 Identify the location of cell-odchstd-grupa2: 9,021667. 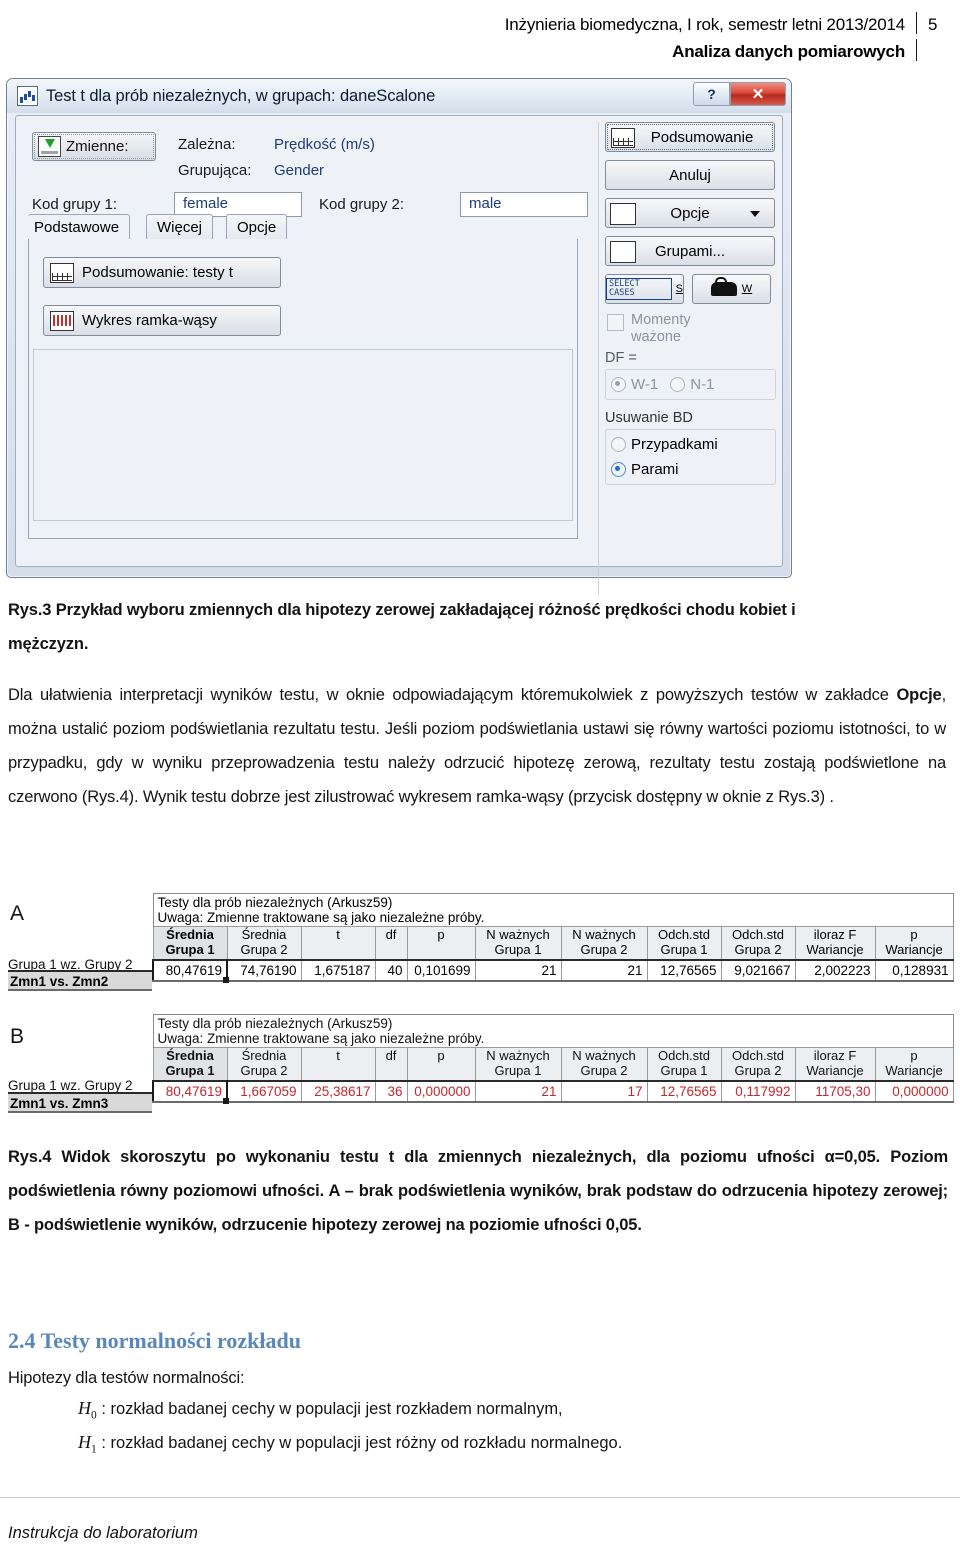
(758, 970).